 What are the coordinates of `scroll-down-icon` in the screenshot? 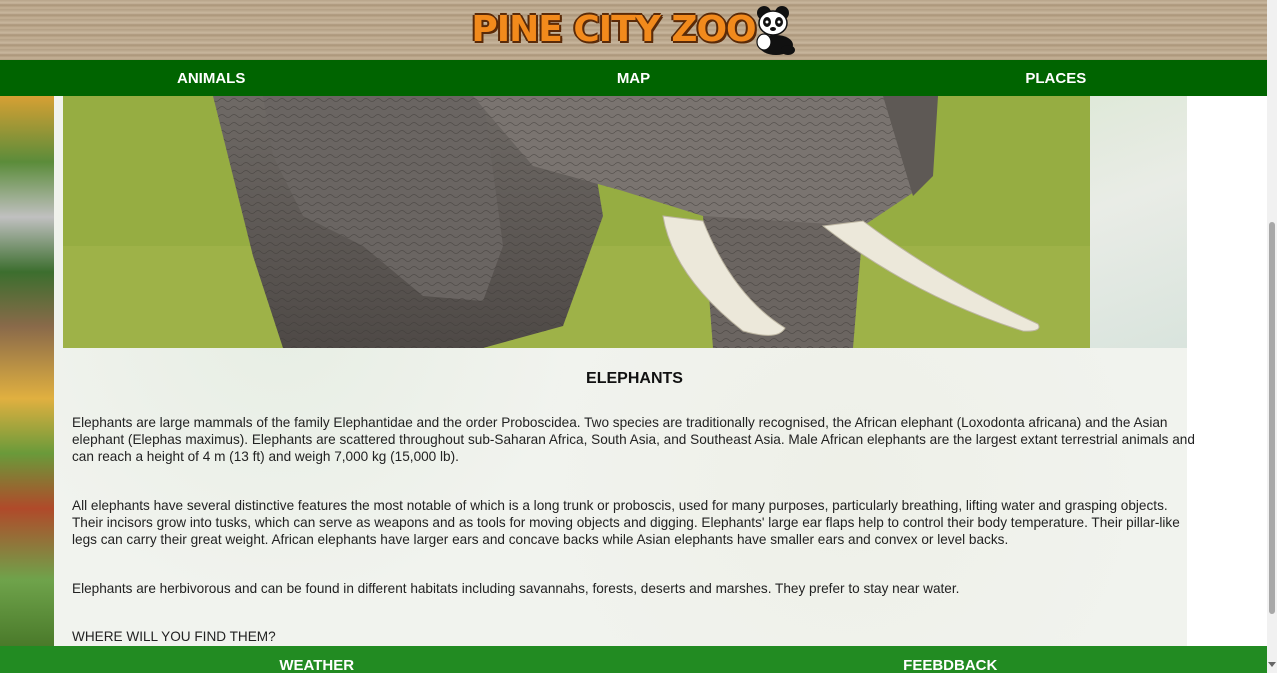 It's located at (1272, 664).